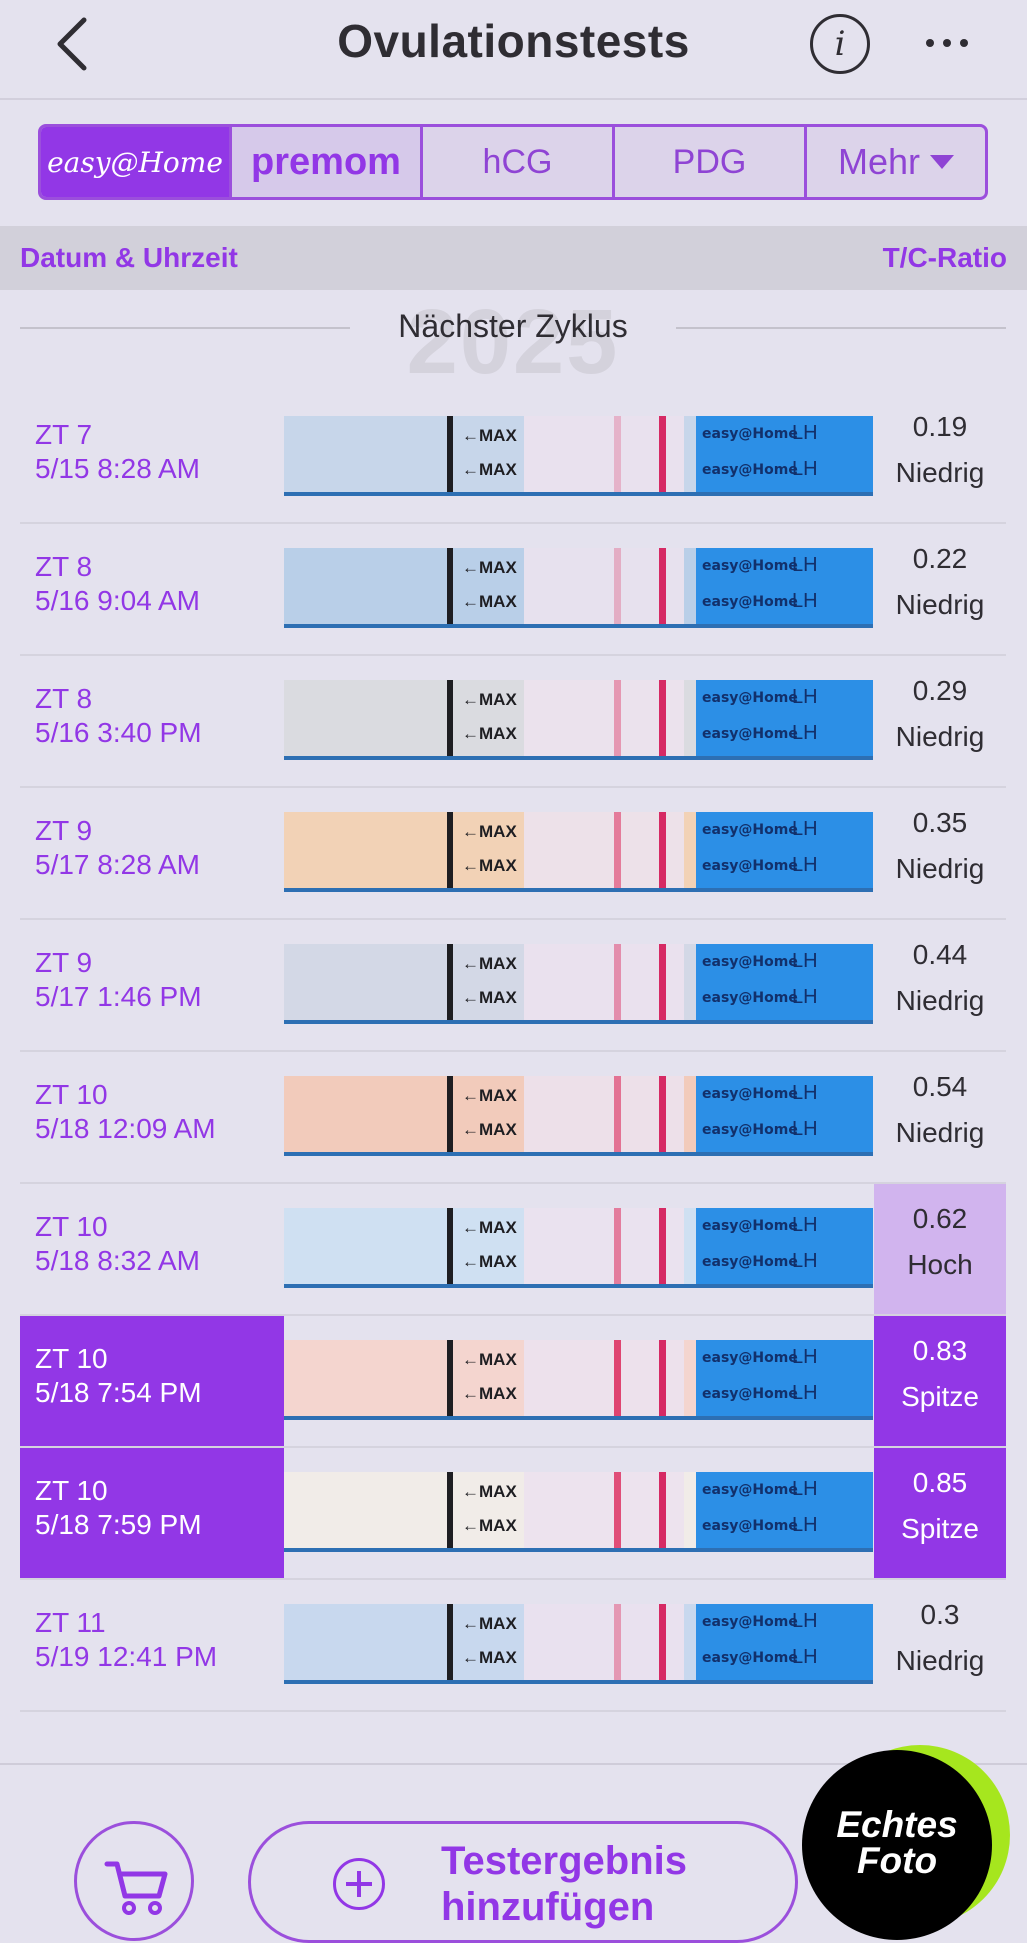 The width and height of the screenshot is (1027, 1943). Describe the element at coordinates (118, 468) in the screenshot. I see `test-timestamp: 5/15 8:28 AM` at that location.